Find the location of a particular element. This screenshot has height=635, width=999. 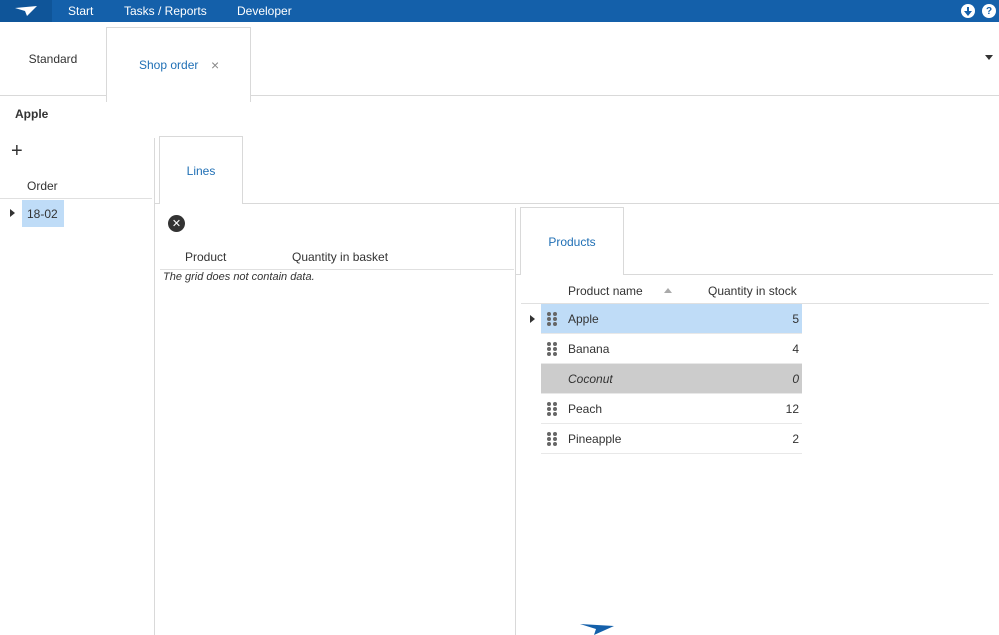

menu-tasks-reports: Tasks / Reports is located at coordinates (165, 11).